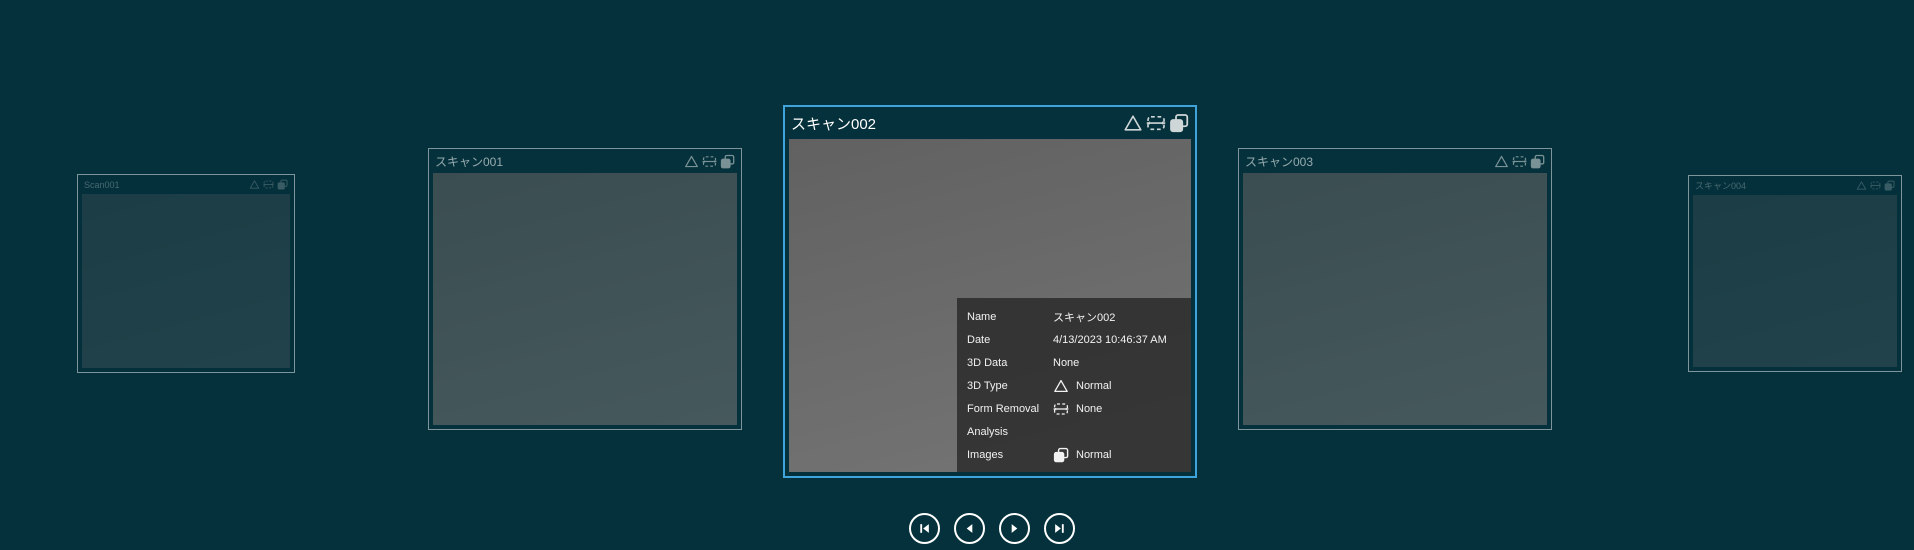 The width and height of the screenshot is (1914, 550). I want to click on previous-button, so click(969, 528).